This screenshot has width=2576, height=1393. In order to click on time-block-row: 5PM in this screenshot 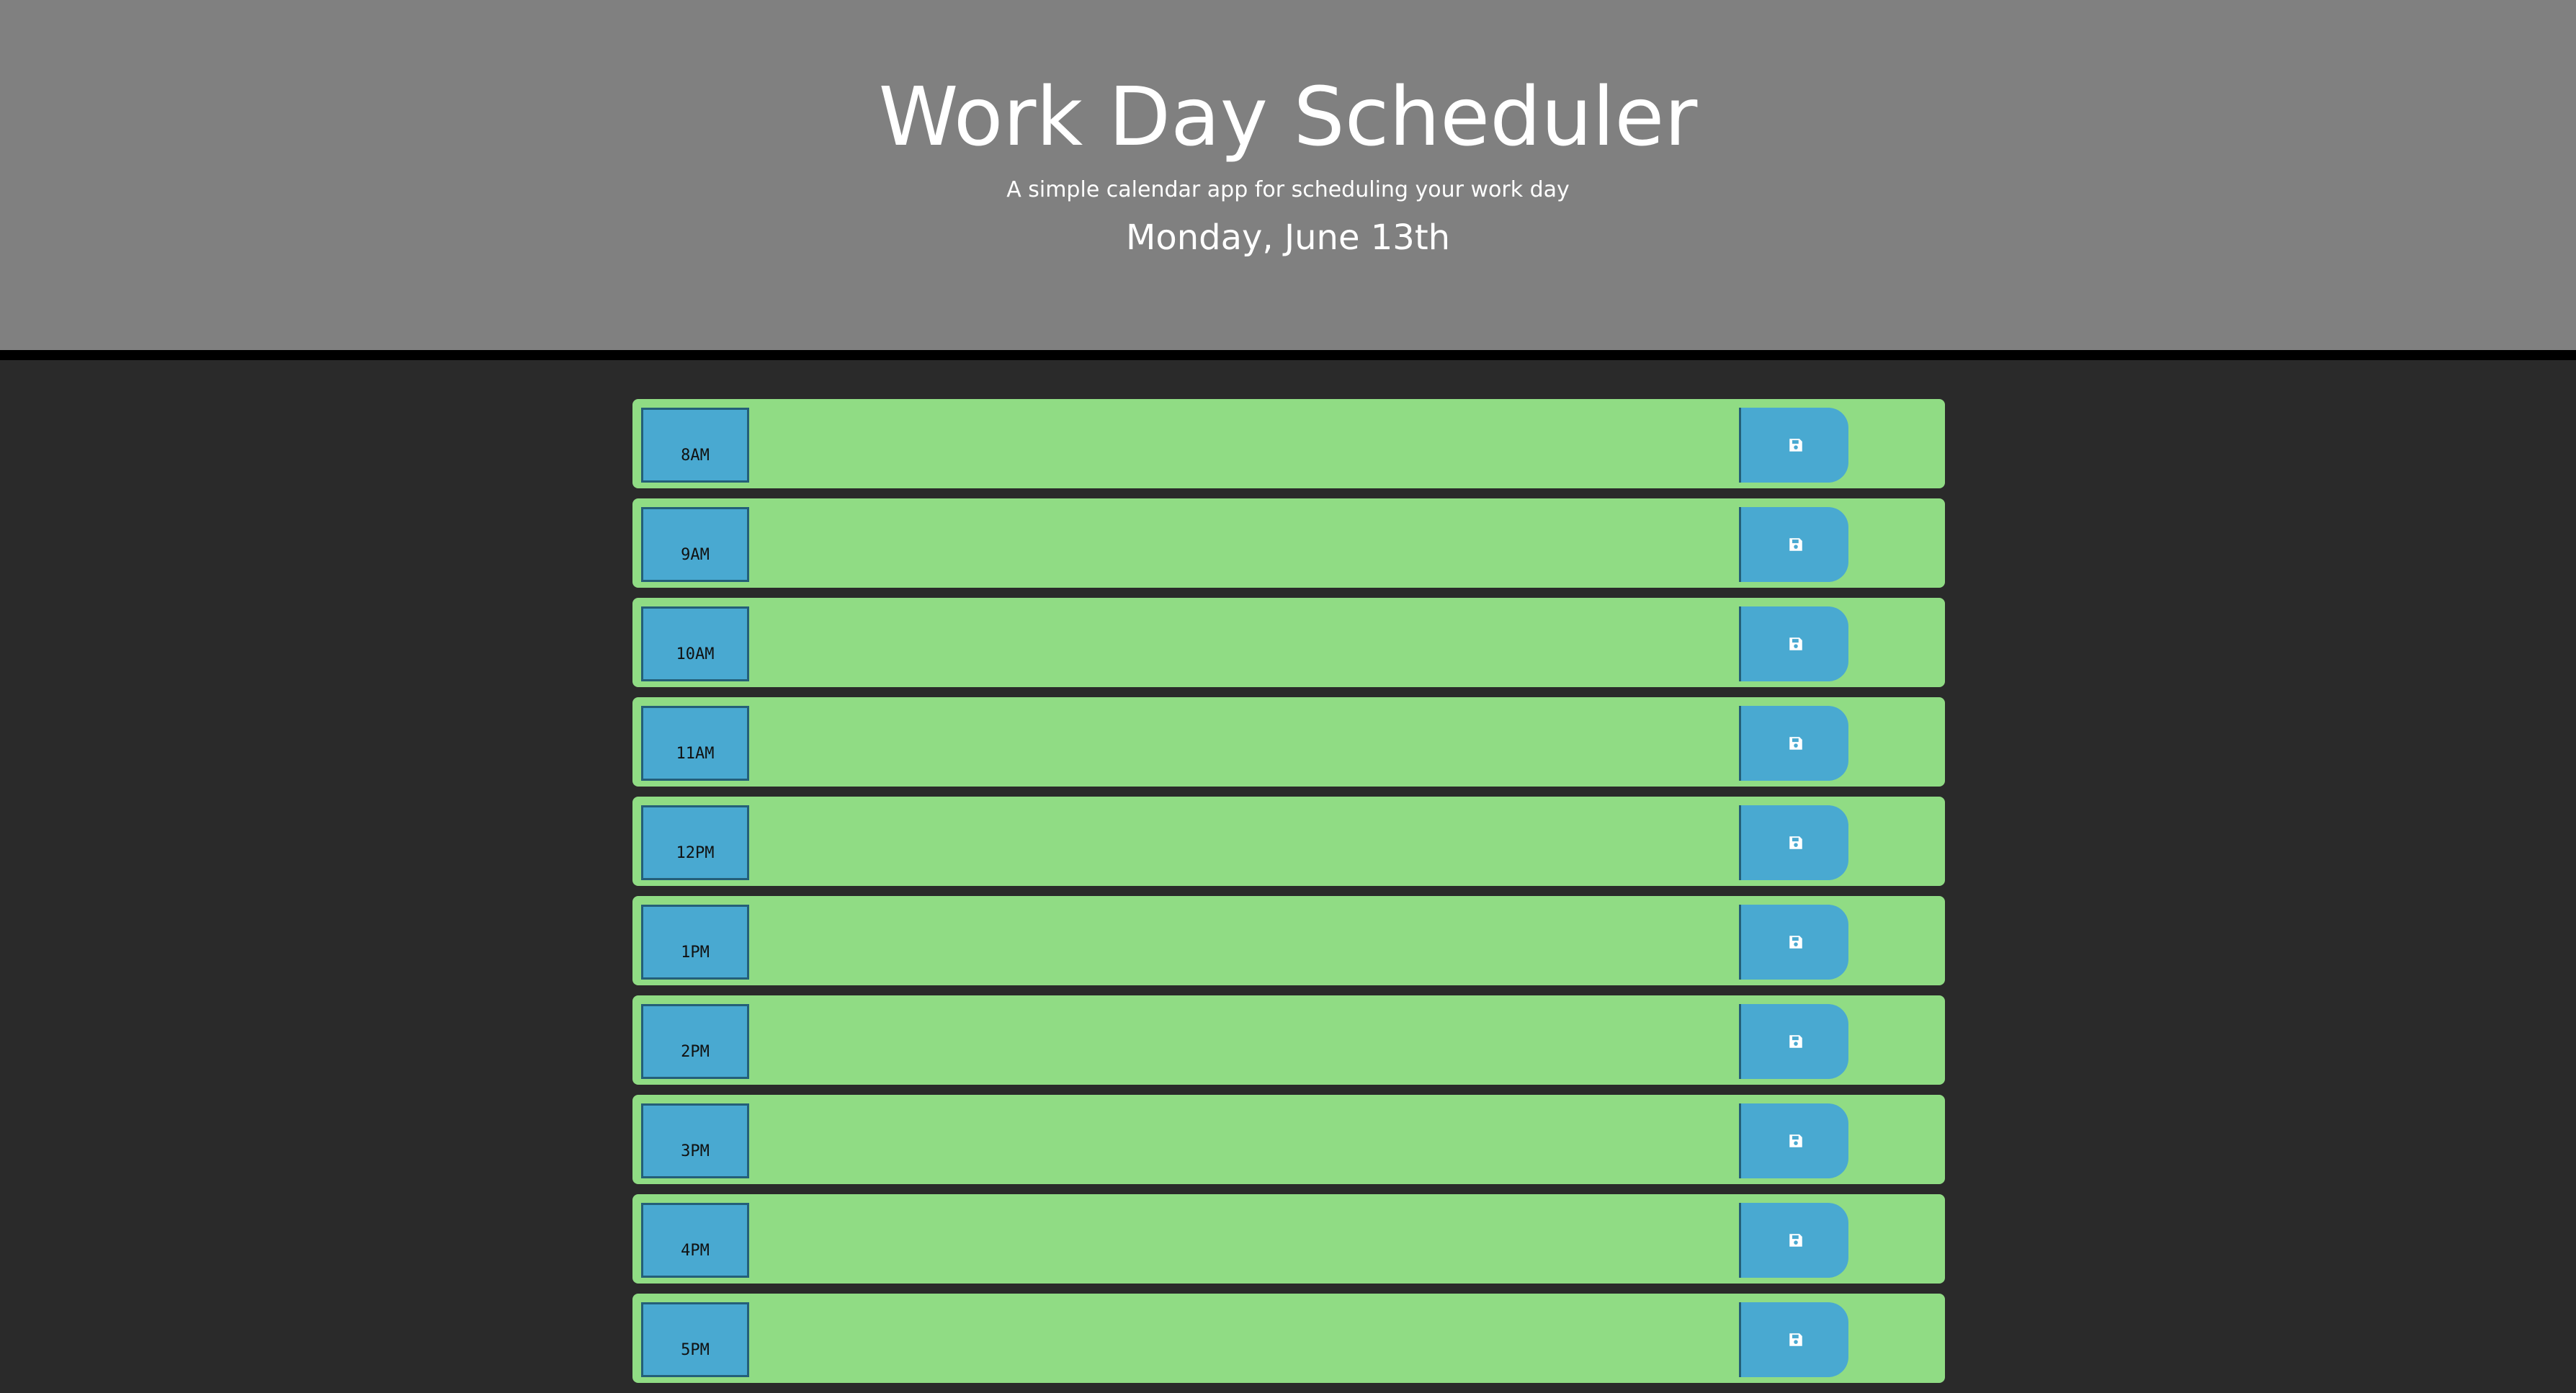, I will do `click(1288, 1338)`.